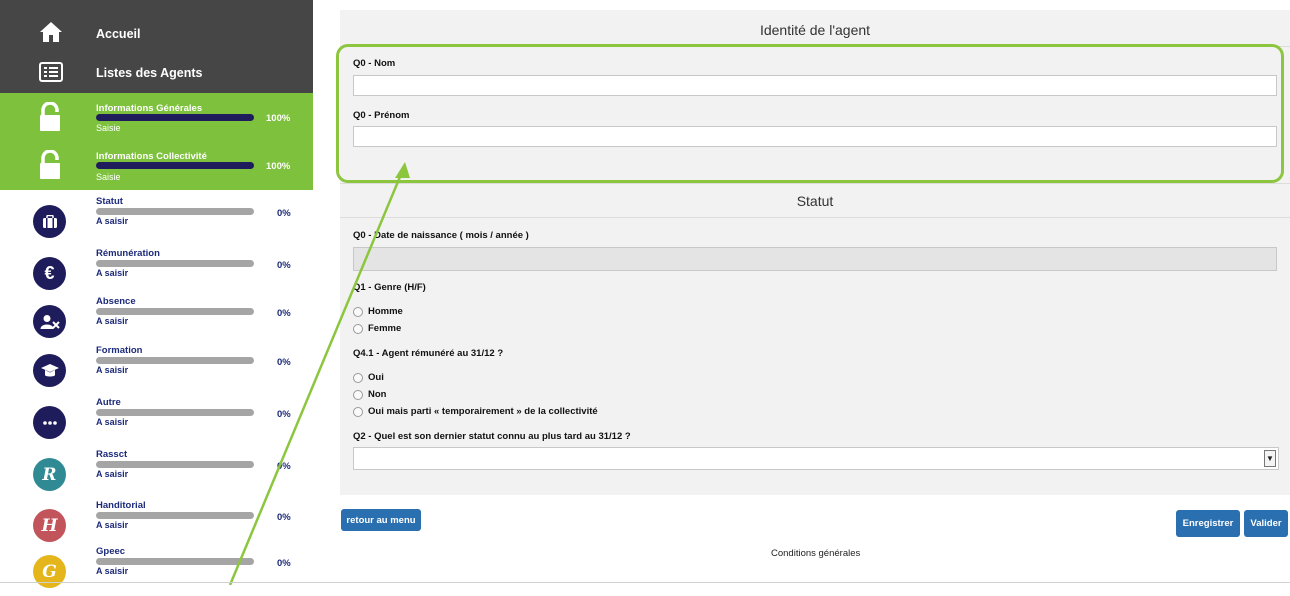  Describe the element at coordinates (1208, 523) in the screenshot. I see `enregistrer-button: Enregistrer` at that location.